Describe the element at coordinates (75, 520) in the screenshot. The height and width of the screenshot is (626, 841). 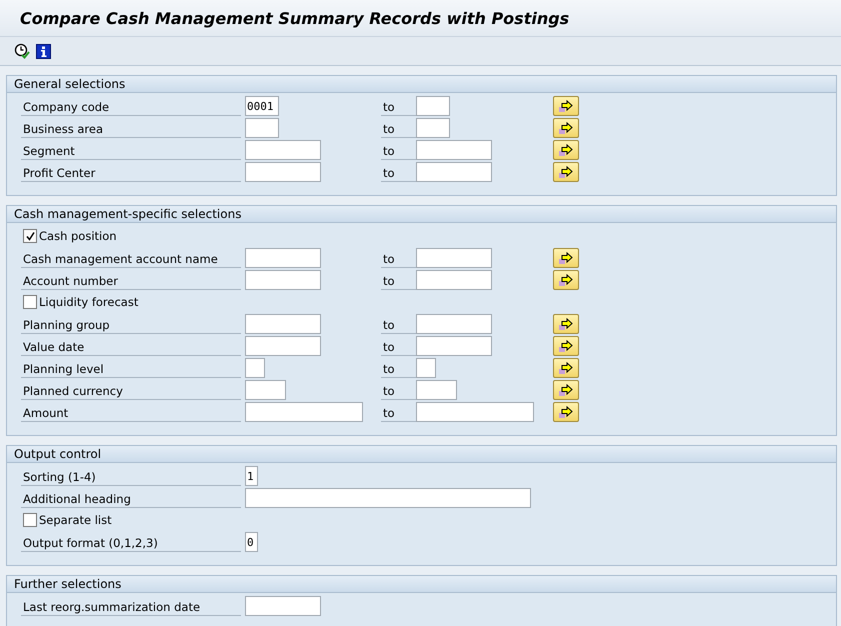
I see `checkbox-label: Separate list` at that location.